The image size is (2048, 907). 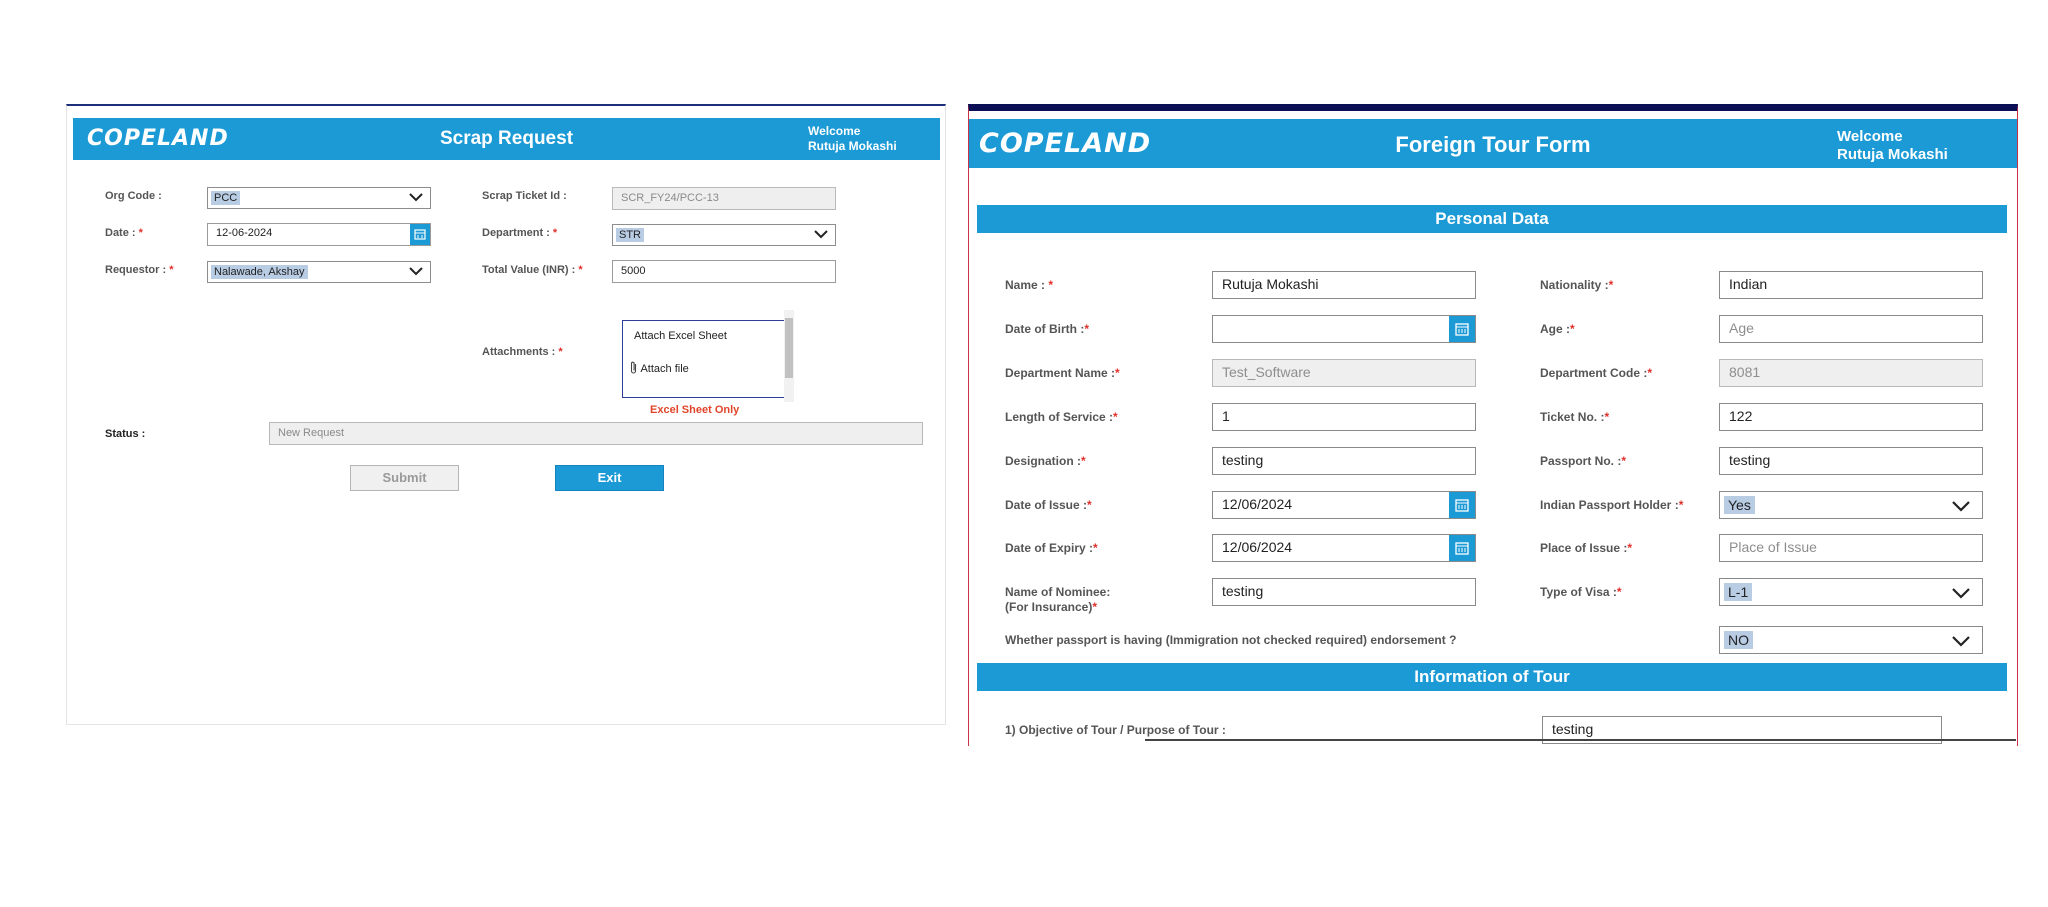 I want to click on type-of-visa-label: Type of Visa :*, so click(x=1581, y=592).